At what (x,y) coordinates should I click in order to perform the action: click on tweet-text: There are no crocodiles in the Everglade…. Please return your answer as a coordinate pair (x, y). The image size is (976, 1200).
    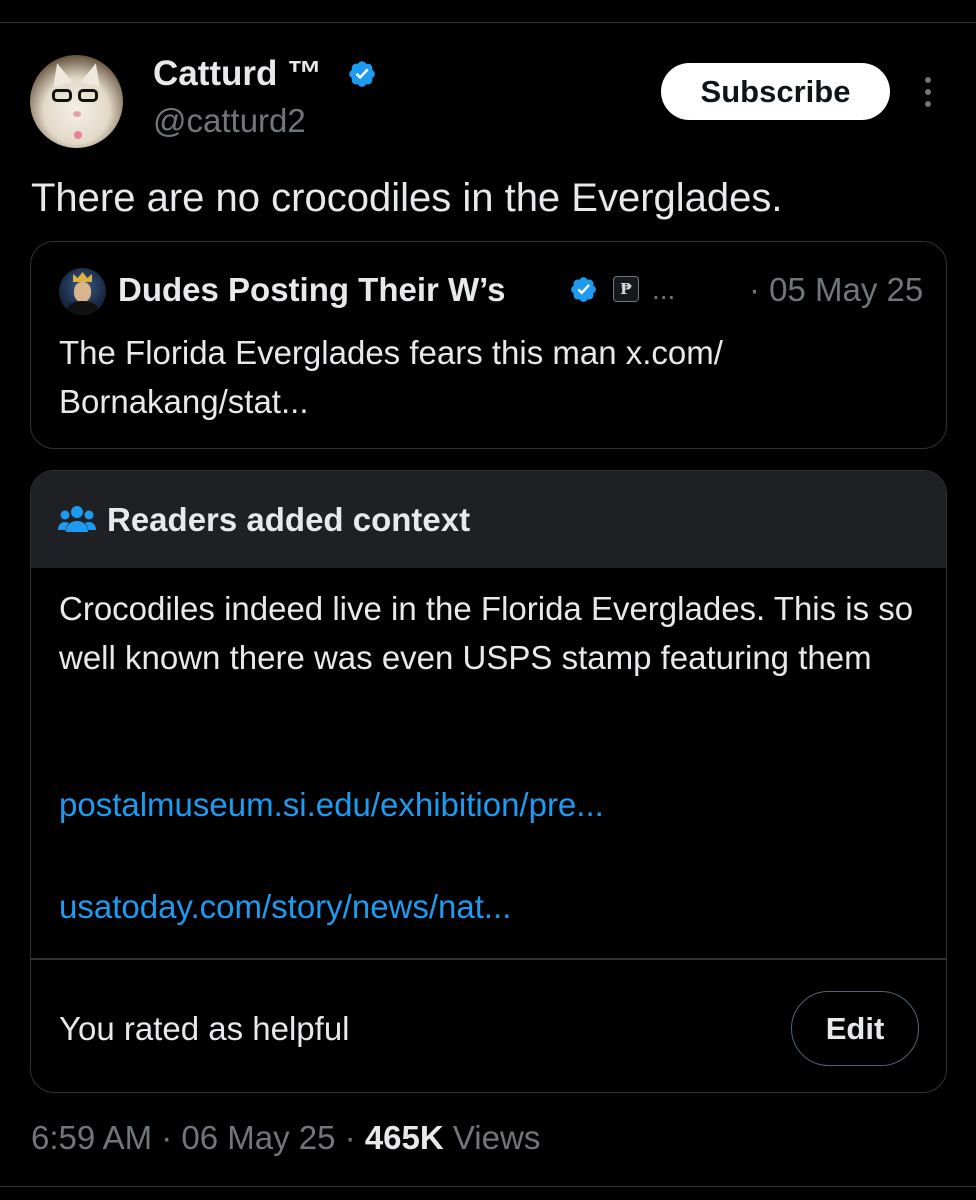
    Looking at the image, I should click on (407, 198).